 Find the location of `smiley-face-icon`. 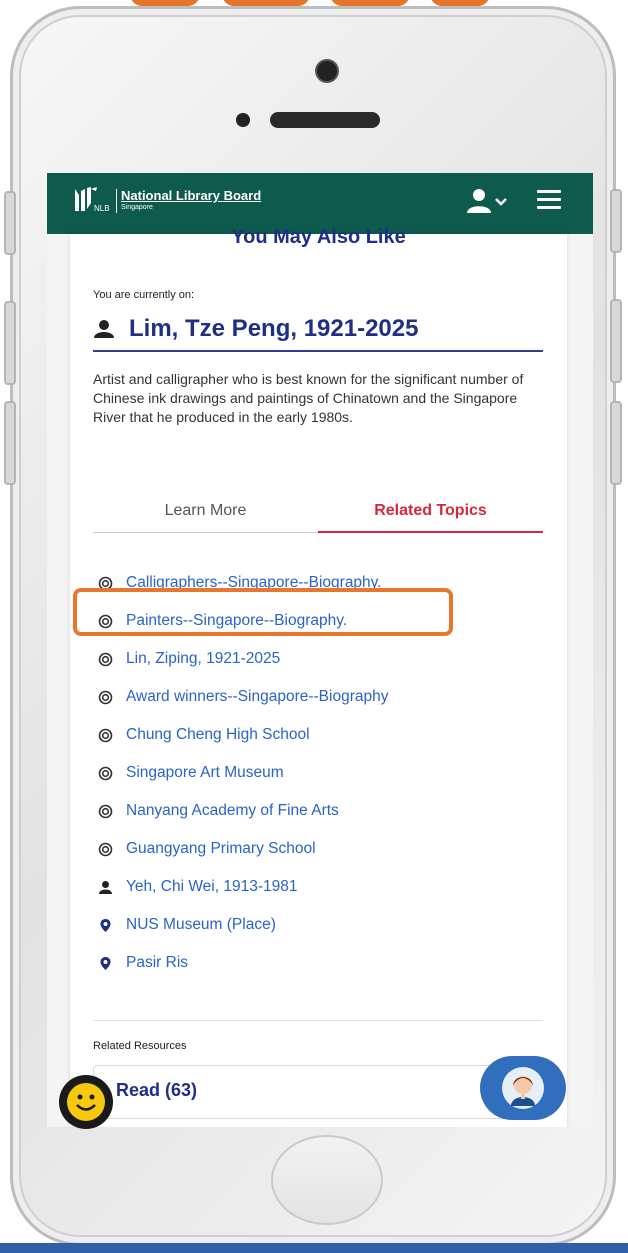

smiley-face-icon is located at coordinates (86, 1102).